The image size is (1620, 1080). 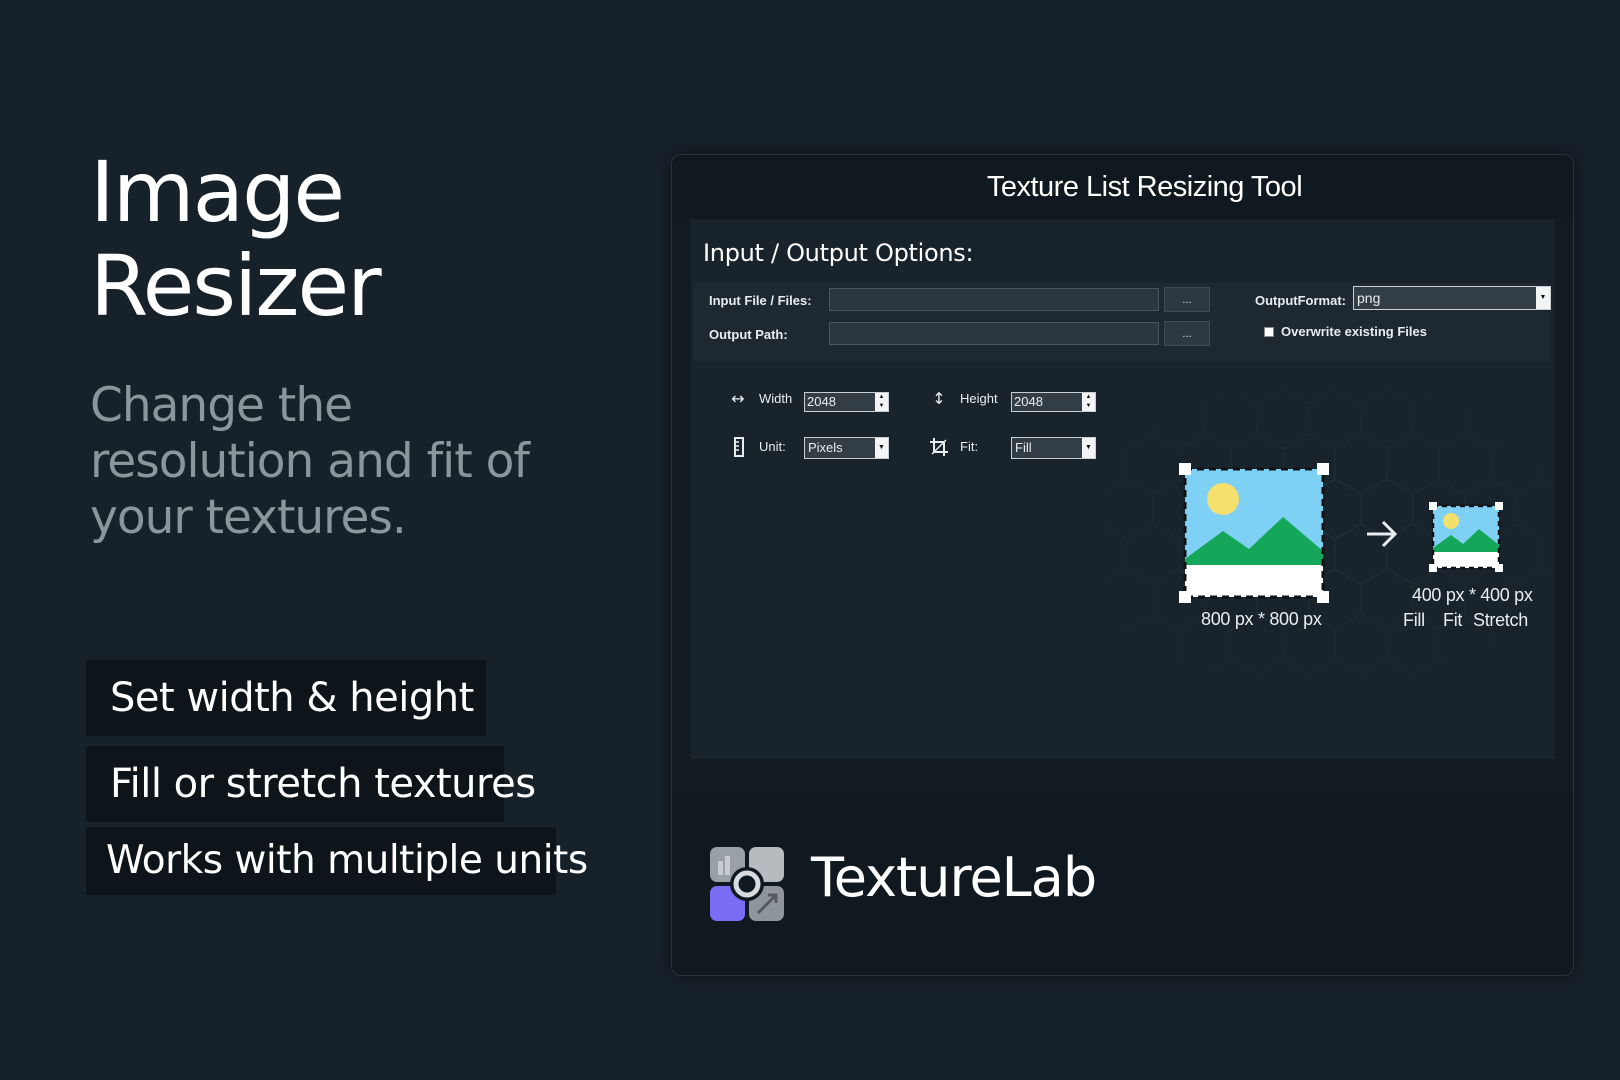 What do you see at coordinates (748, 334) in the screenshot?
I see `output-path-label: Output Path:` at bounding box center [748, 334].